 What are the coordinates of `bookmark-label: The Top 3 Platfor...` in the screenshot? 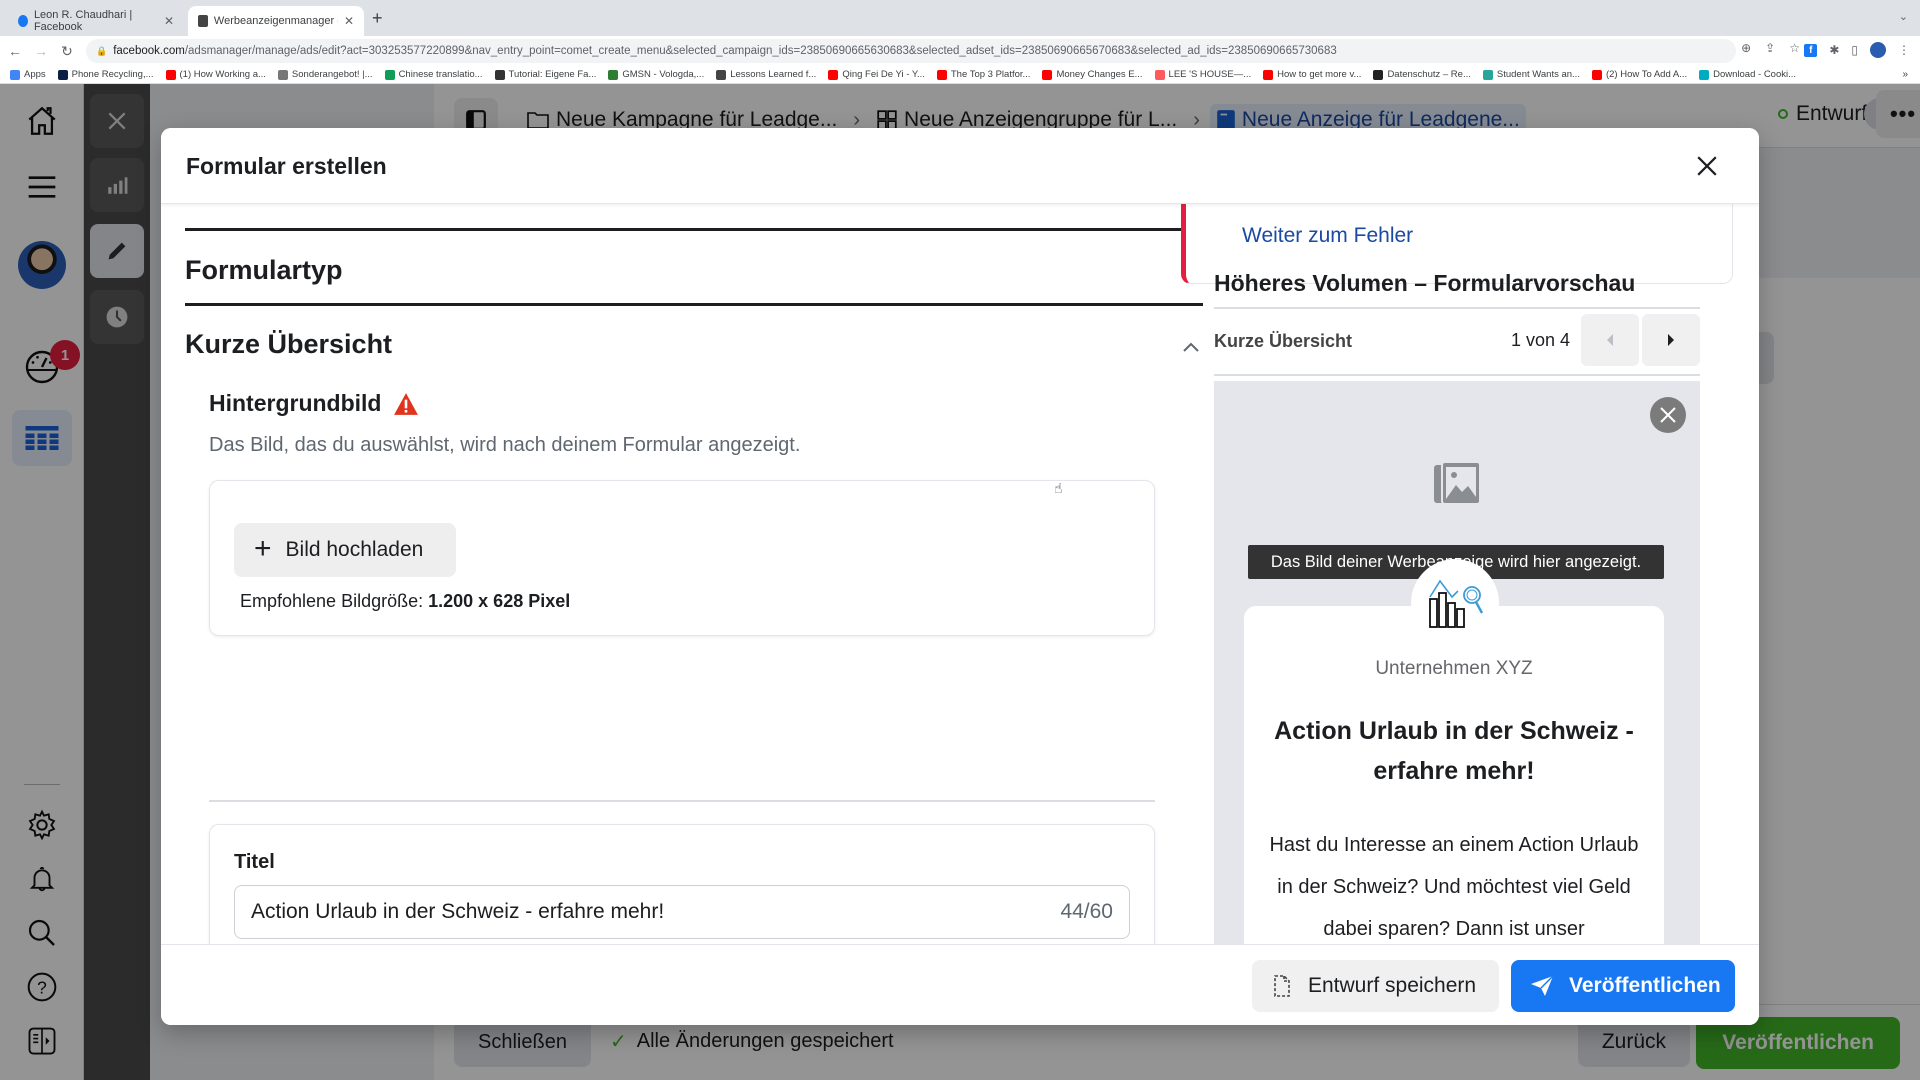 It's located at (990, 74).